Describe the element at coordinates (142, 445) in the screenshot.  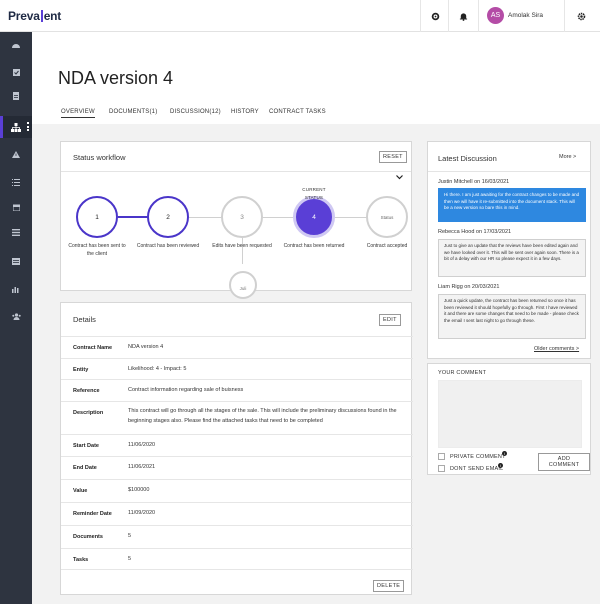
I see `detail-value: 11/06/2020` at that location.